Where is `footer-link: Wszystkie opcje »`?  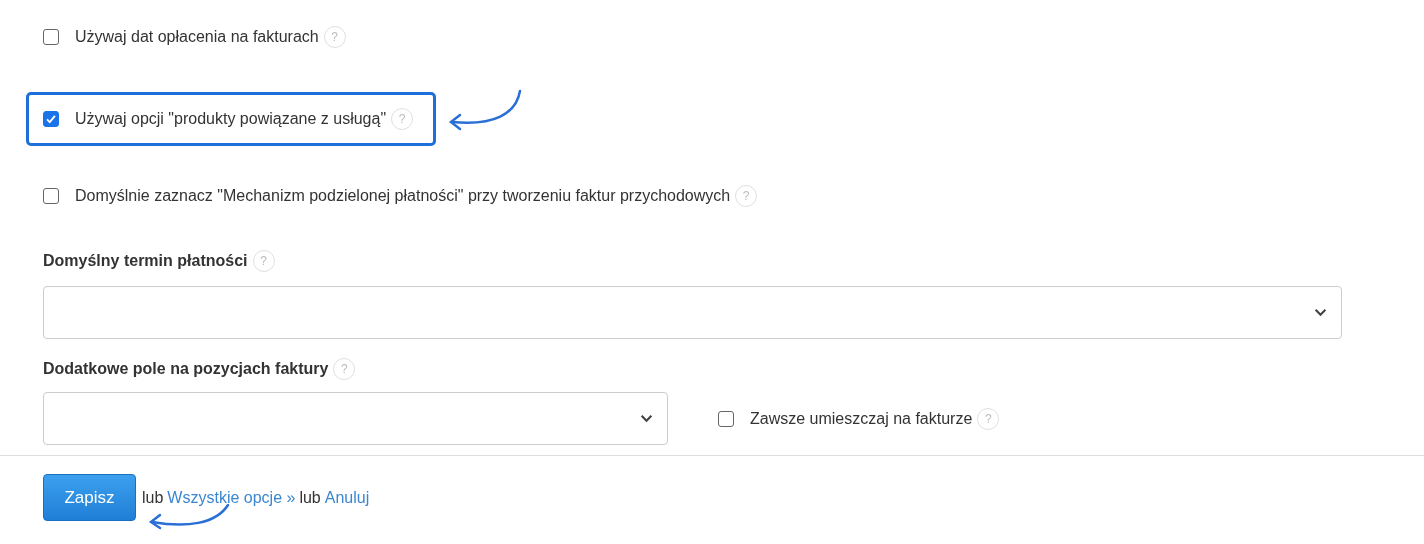 footer-link: Wszystkie opcje » is located at coordinates (231, 497).